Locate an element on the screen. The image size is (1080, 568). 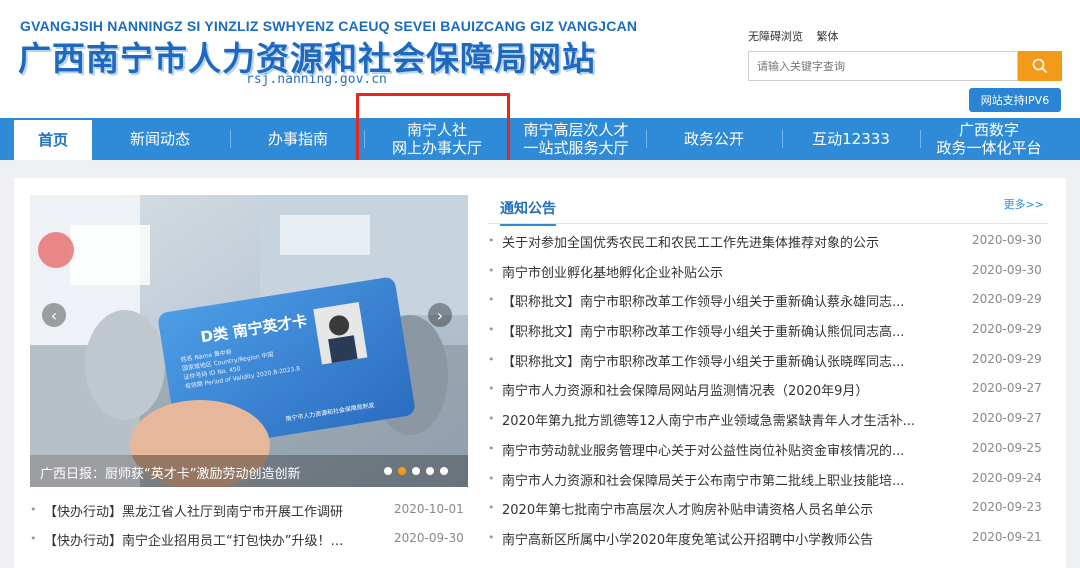
notices-header: 通知公告 更多>> is located at coordinates (768, 208).